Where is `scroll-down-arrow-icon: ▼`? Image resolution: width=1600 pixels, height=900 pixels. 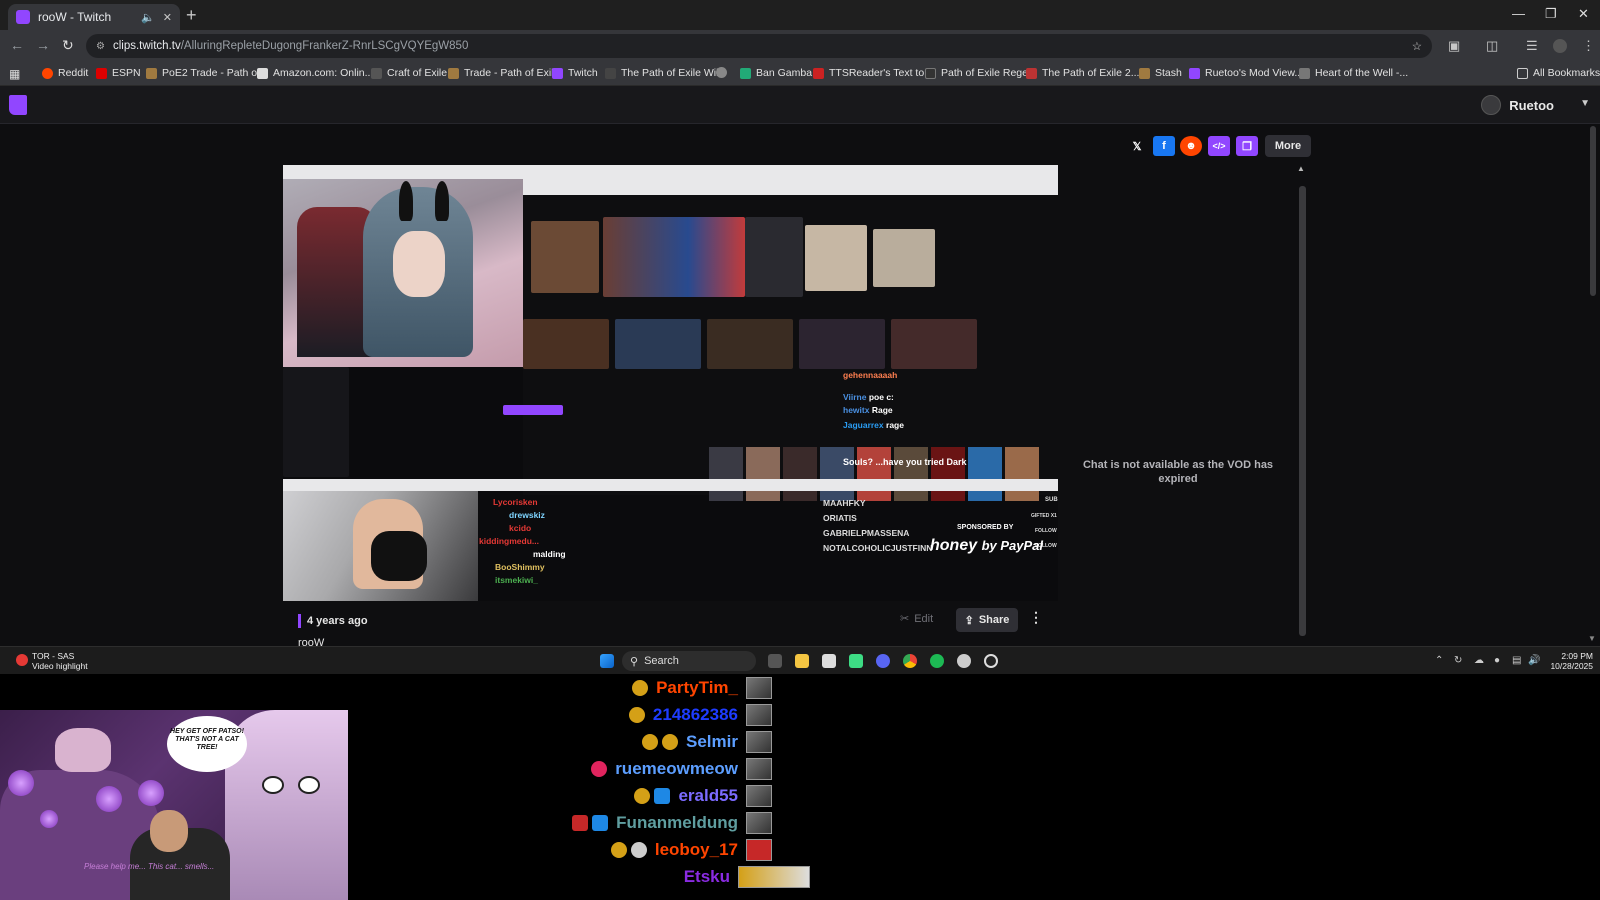
scroll-down-arrow-icon: ▼ is located at coordinates (1592, 638).